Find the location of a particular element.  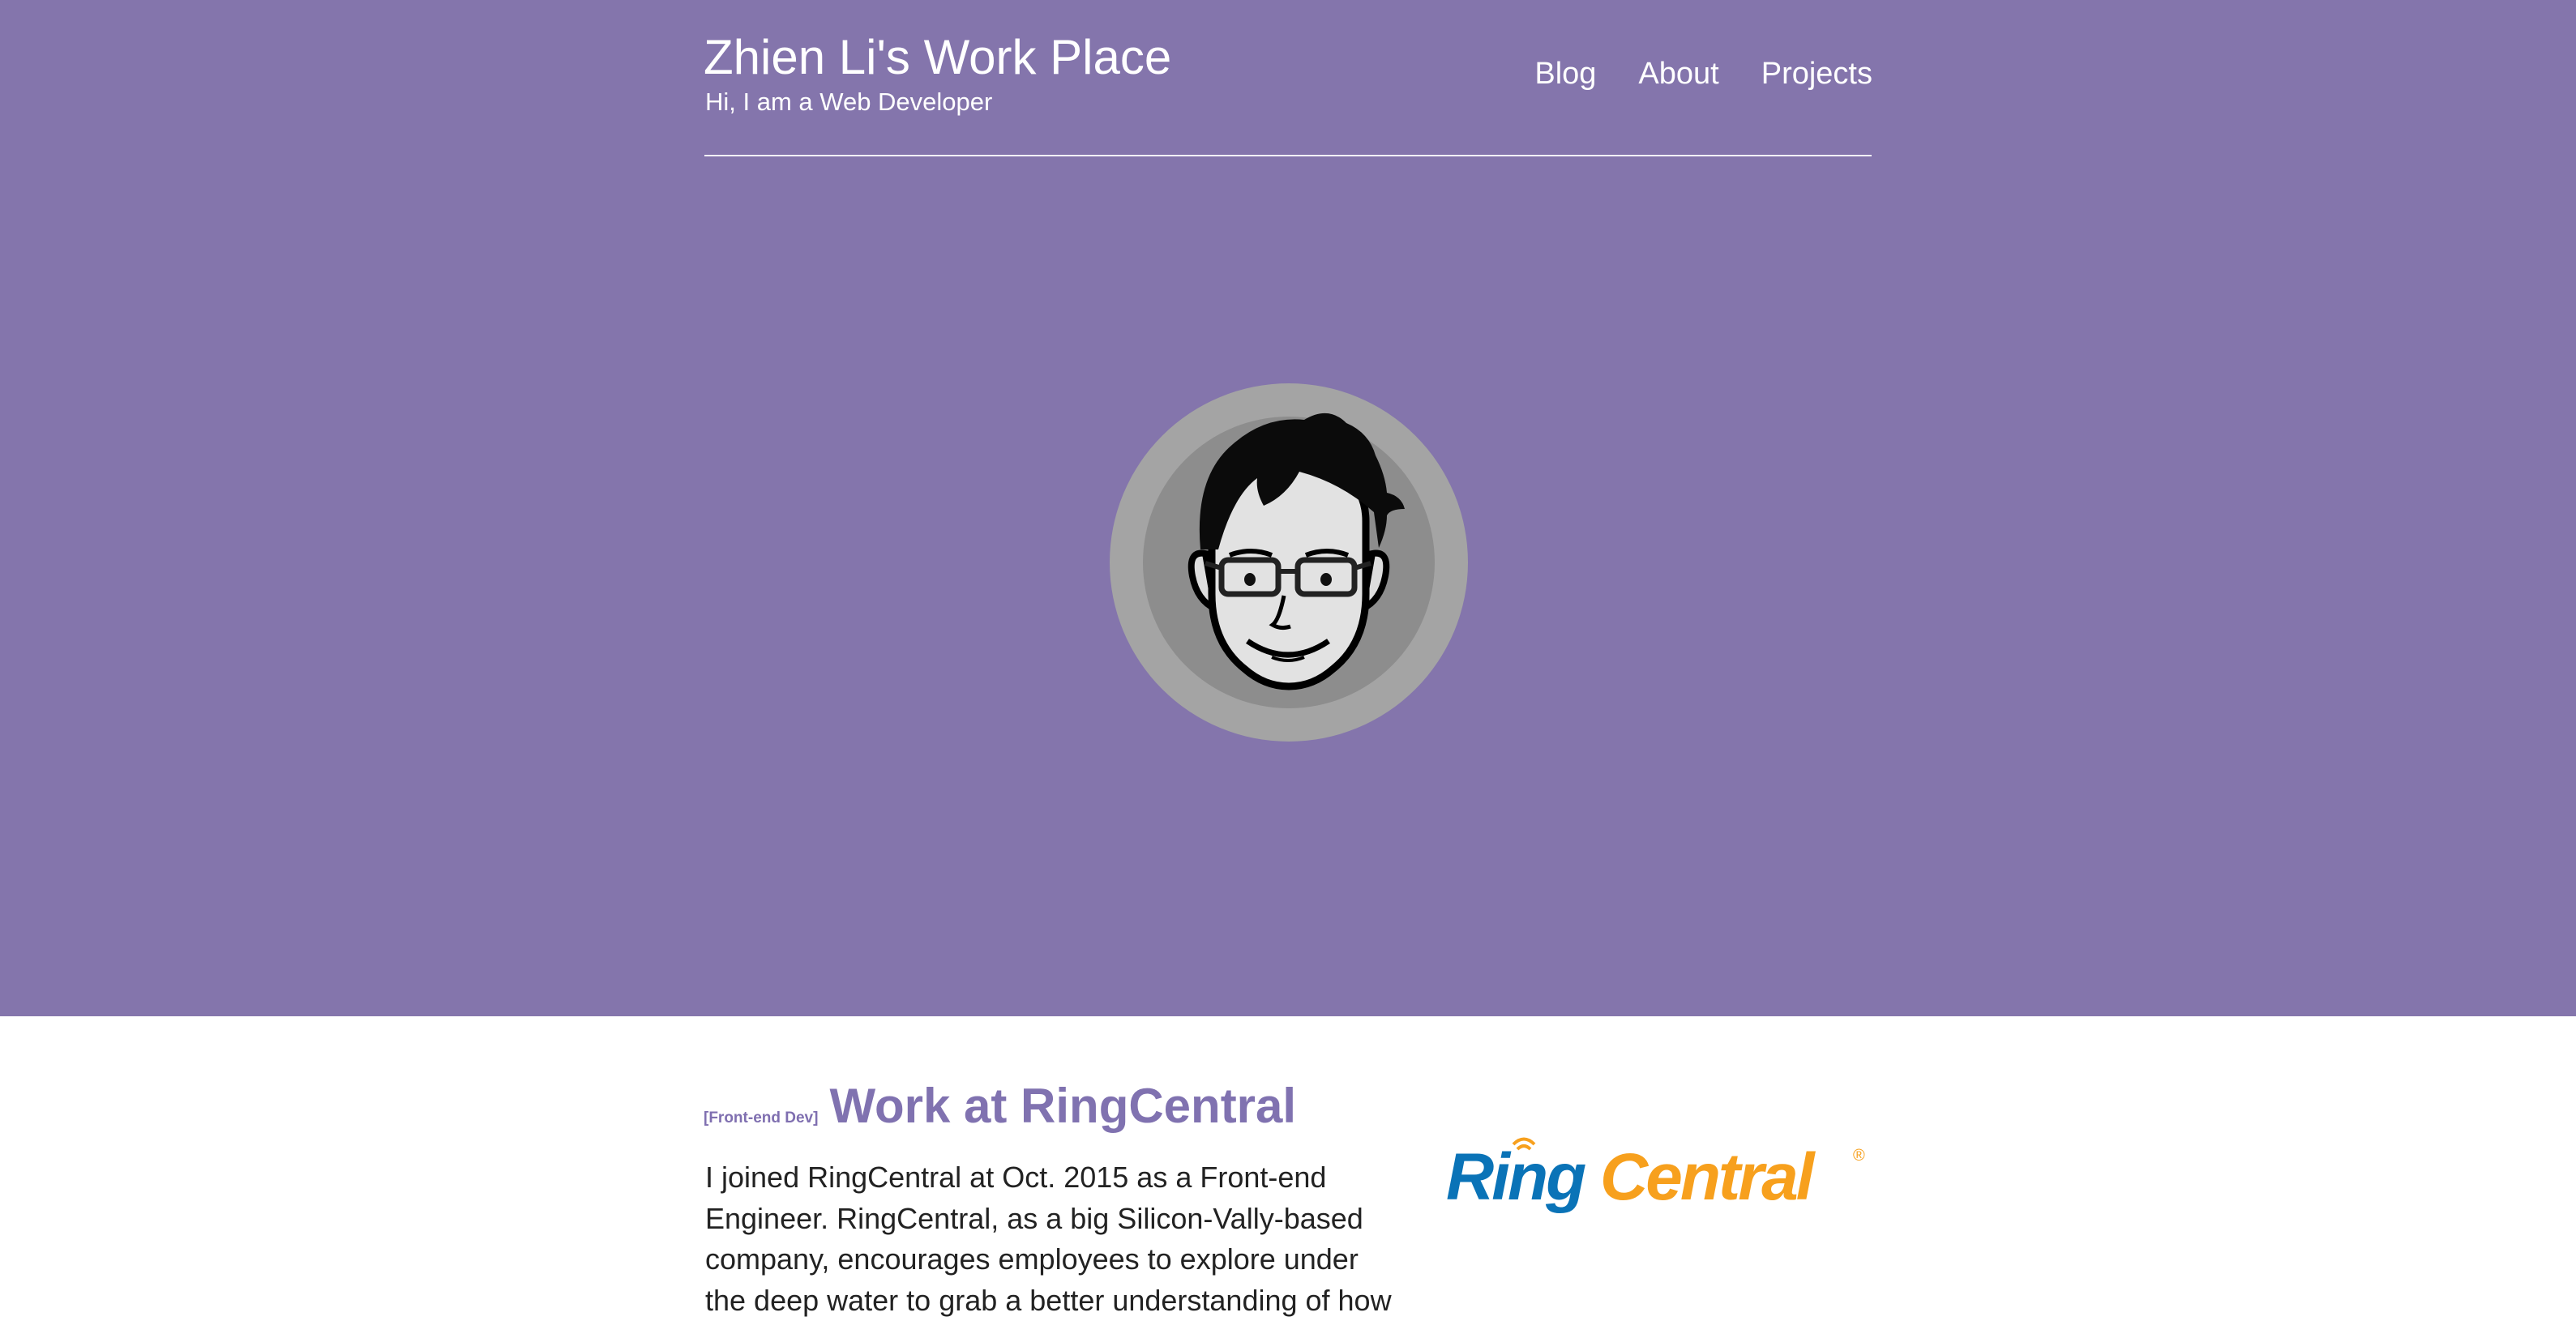

site-title: Zhien Li's Work Place is located at coordinates (937, 57).